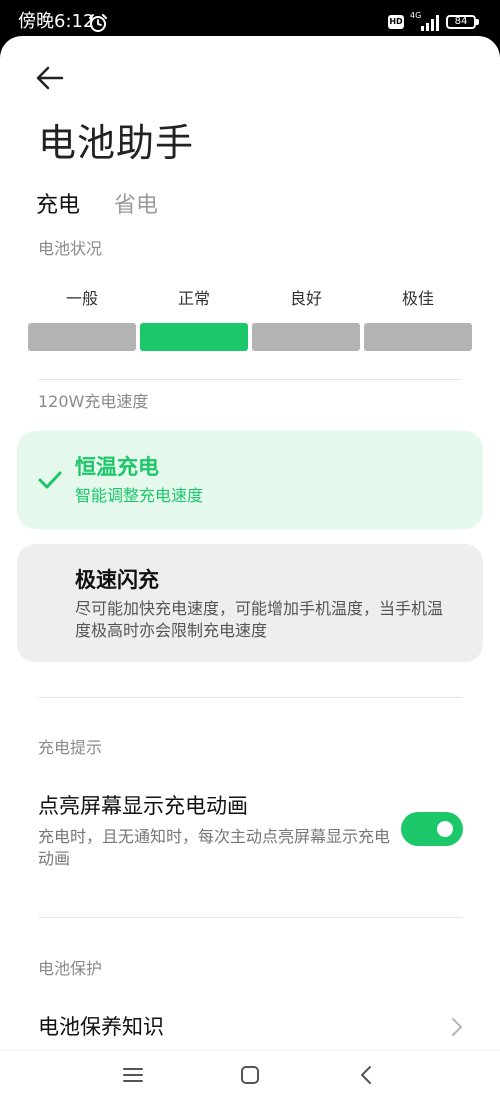  I want to click on charging-animation-desc: 充电时，且无通知时，每次主动点亮屏幕显示充电动画, so click(214, 847).